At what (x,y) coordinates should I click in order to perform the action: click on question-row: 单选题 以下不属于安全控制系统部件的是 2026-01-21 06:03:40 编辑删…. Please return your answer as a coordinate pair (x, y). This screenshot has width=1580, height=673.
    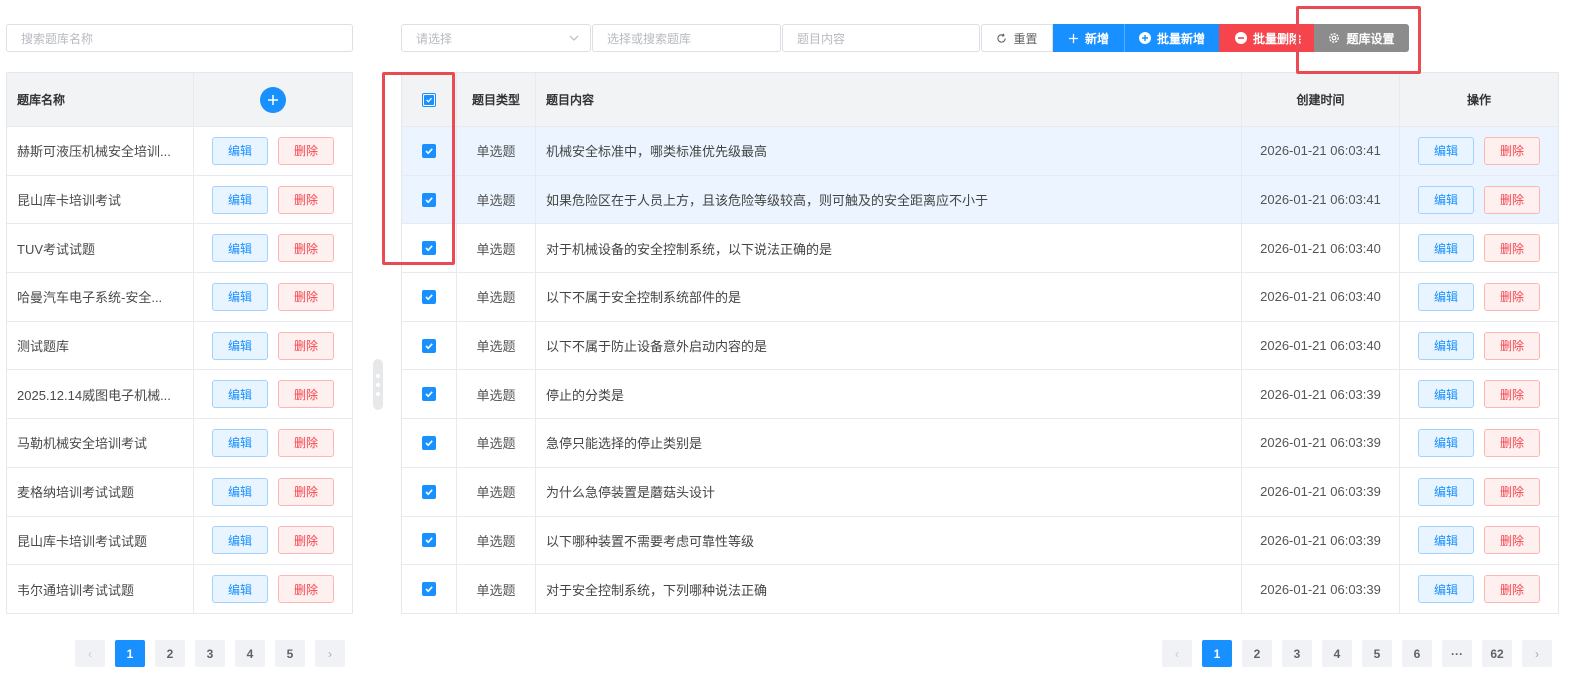
    Looking at the image, I should click on (980, 297).